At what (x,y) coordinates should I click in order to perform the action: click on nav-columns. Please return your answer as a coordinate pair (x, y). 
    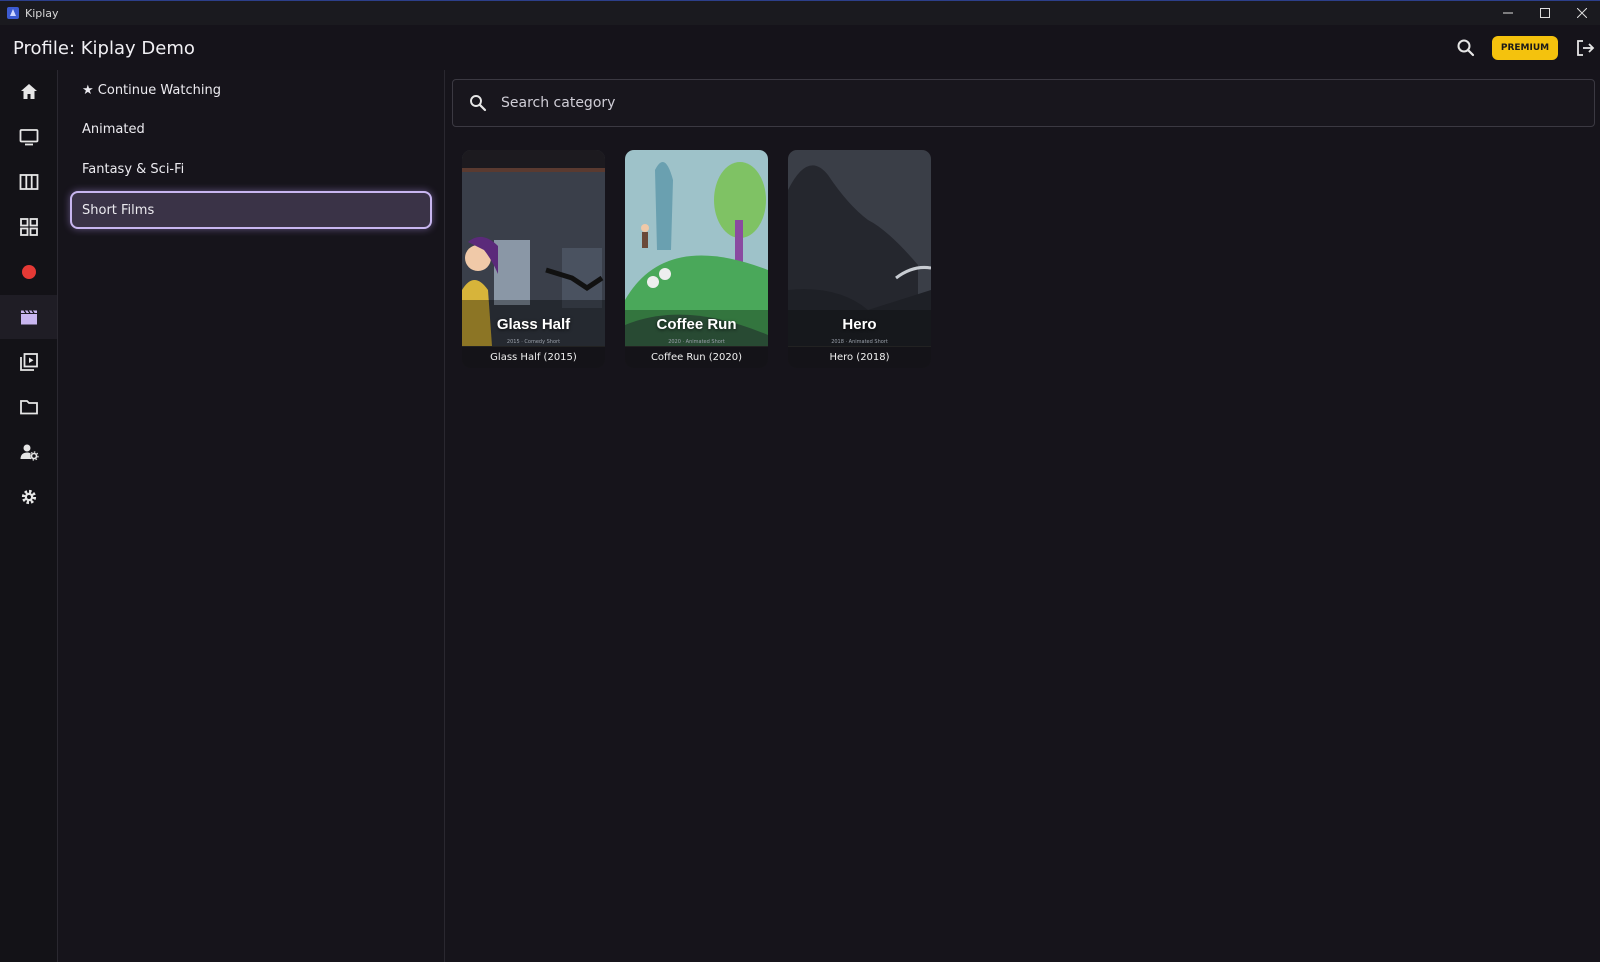
    Looking at the image, I should click on (28, 182).